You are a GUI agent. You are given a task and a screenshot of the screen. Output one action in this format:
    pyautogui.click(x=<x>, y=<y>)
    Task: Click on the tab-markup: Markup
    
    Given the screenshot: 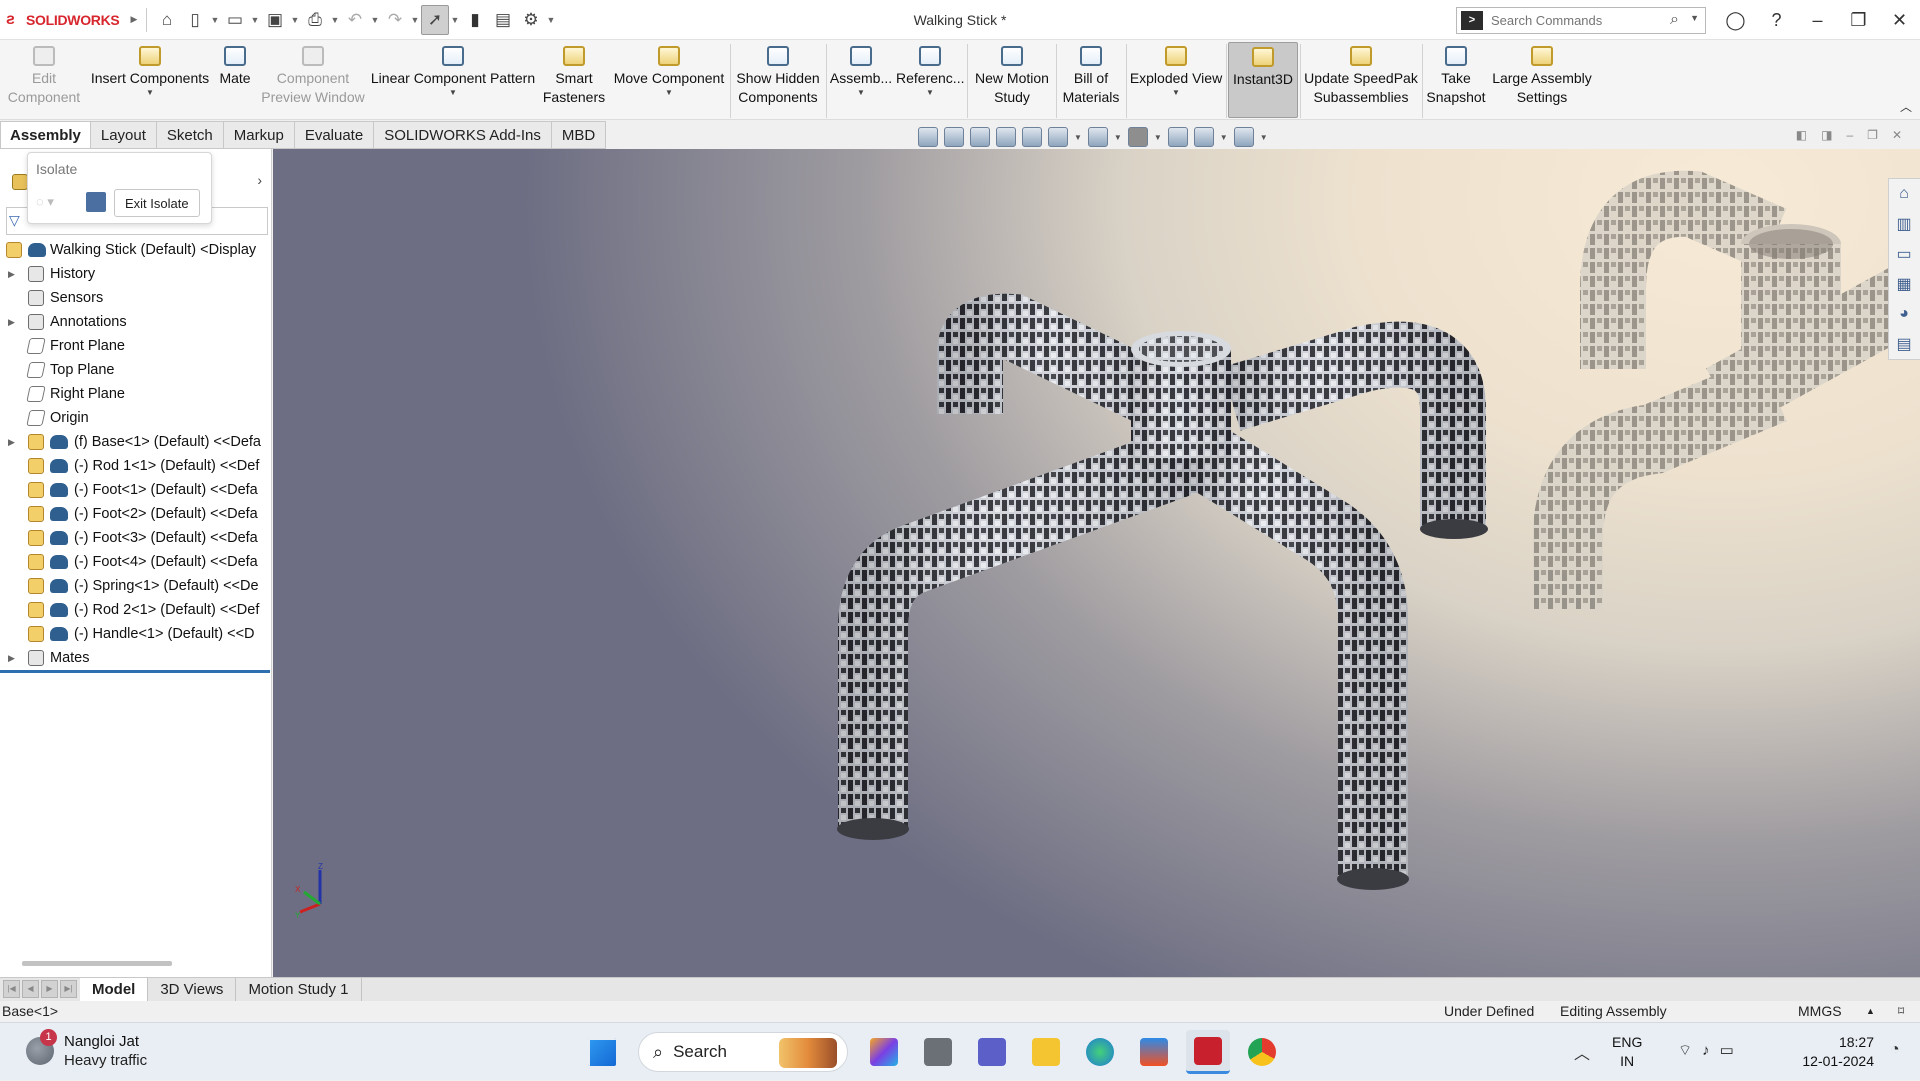 What is the action you would take?
    pyautogui.click(x=259, y=135)
    